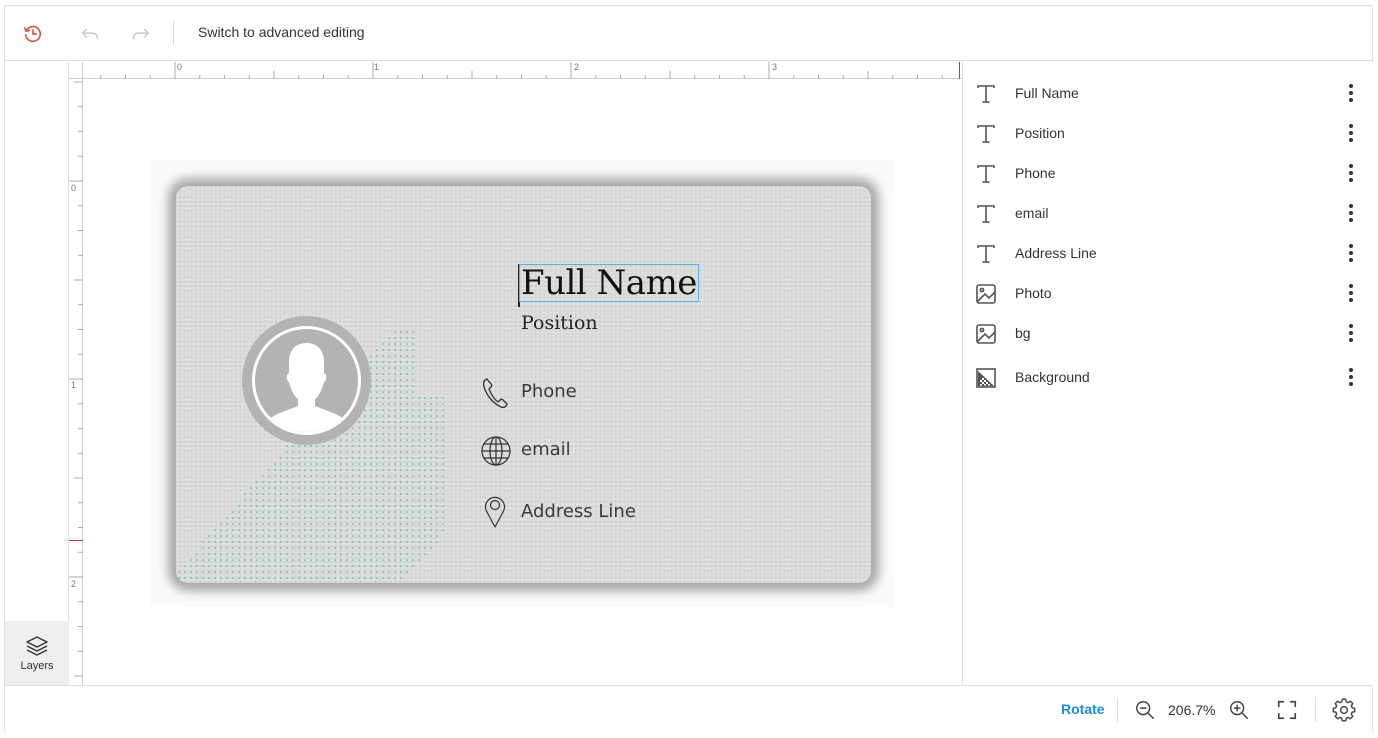  Describe the element at coordinates (76, 373) in the screenshot. I see `vertical-ruler: 0 1 2` at that location.